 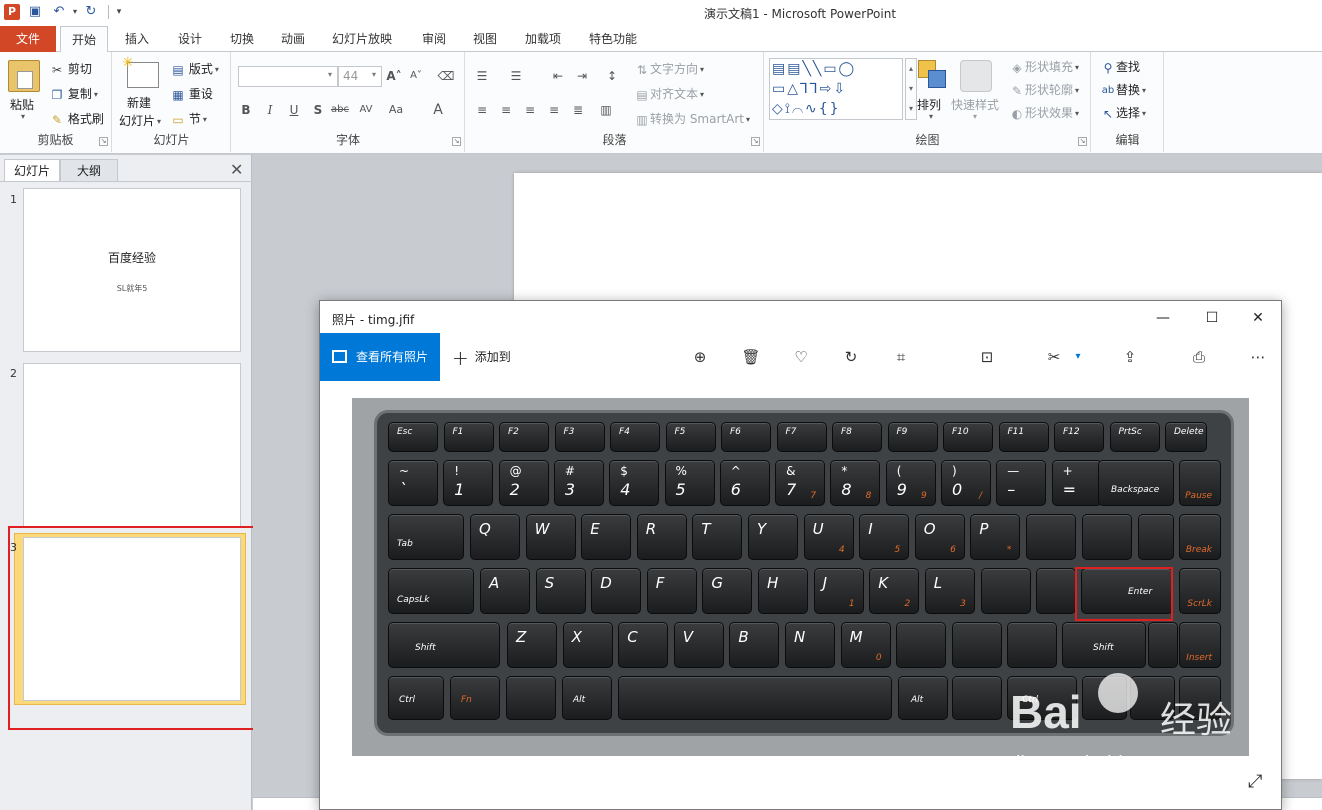 I want to click on smartart-button: ▥ 转换为 SmartArt ▾, so click(x=692, y=118).